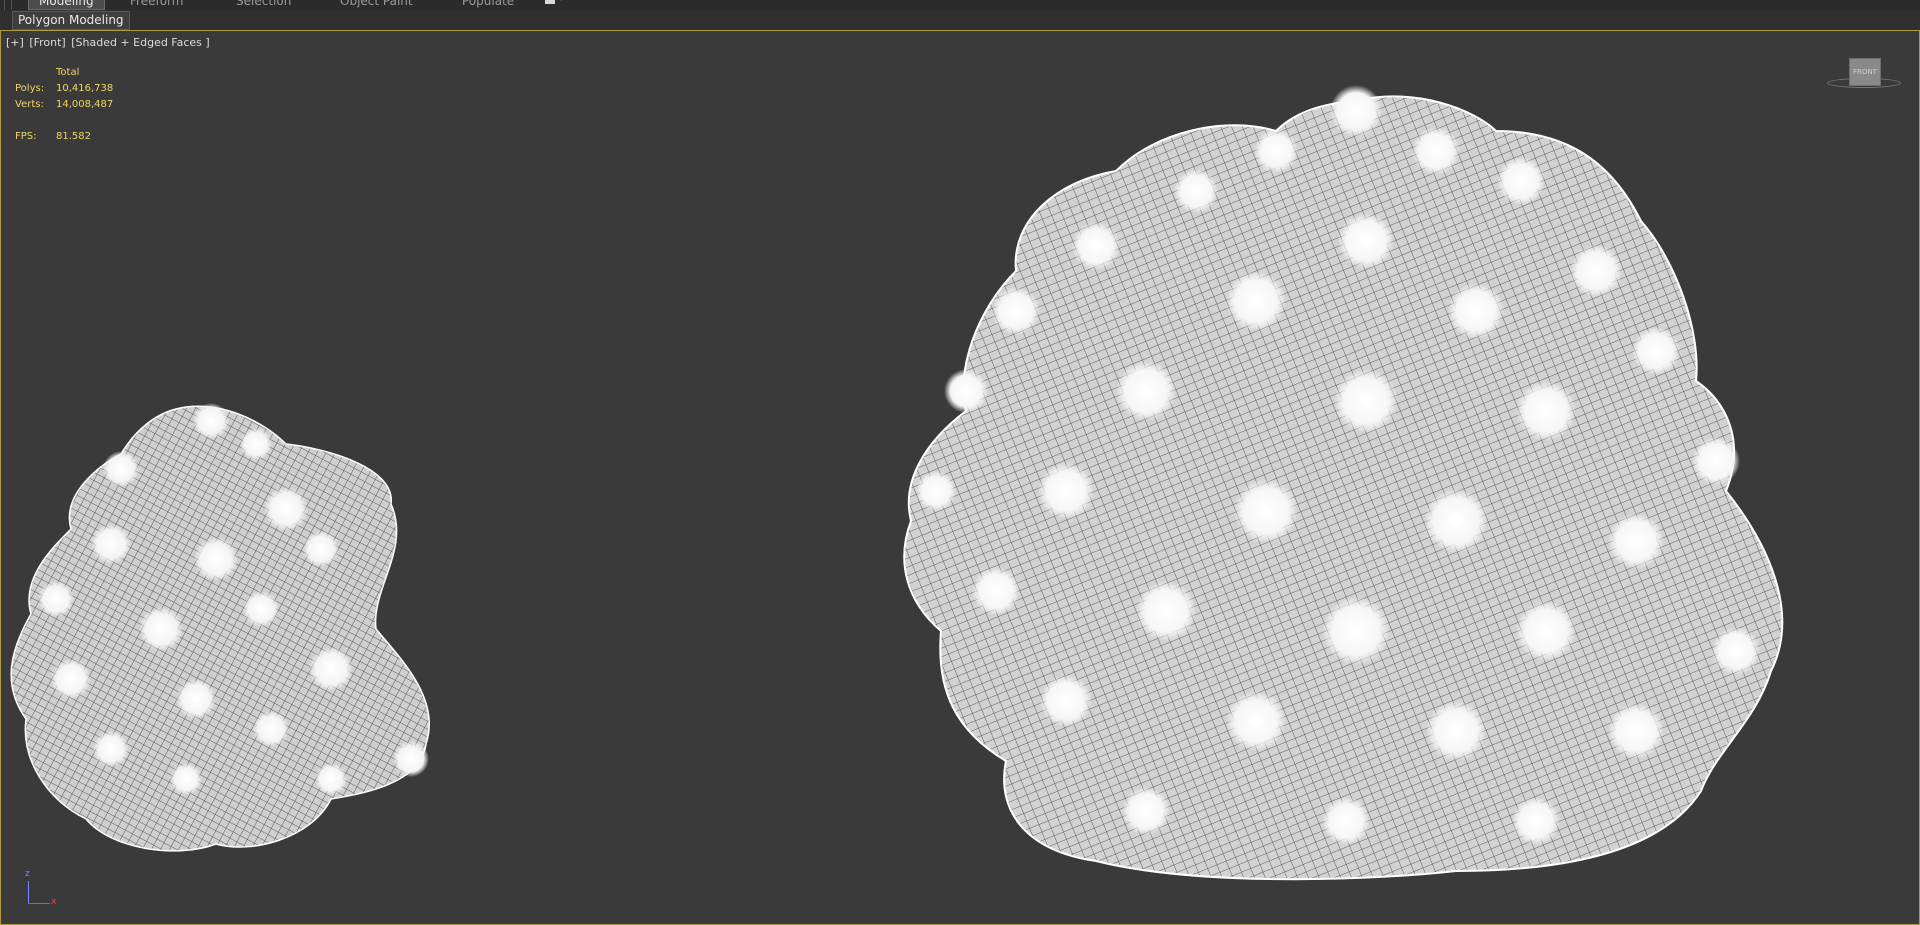 The height and width of the screenshot is (925, 1920). What do you see at coordinates (156, 4) in the screenshot?
I see `tab-freeform: Freeform` at bounding box center [156, 4].